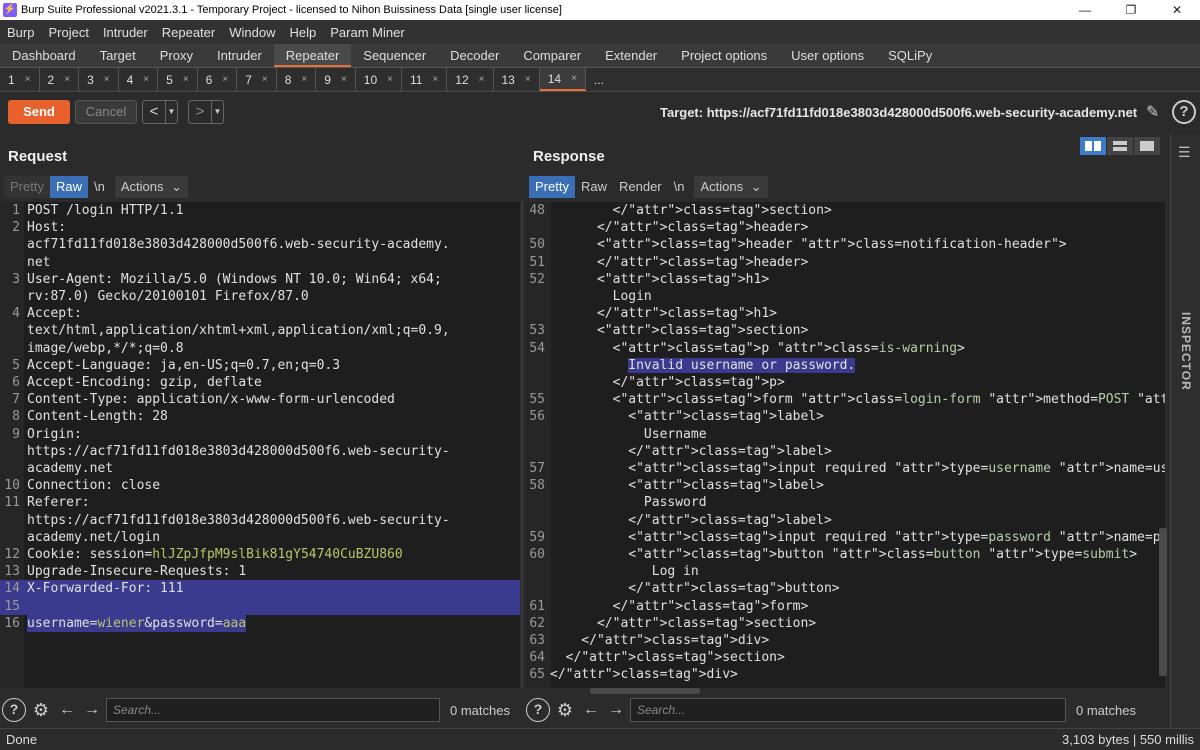  What do you see at coordinates (99, 79) in the screenshot?
I see `subtab-3: 3 ×` at bounding box center [99, 79].